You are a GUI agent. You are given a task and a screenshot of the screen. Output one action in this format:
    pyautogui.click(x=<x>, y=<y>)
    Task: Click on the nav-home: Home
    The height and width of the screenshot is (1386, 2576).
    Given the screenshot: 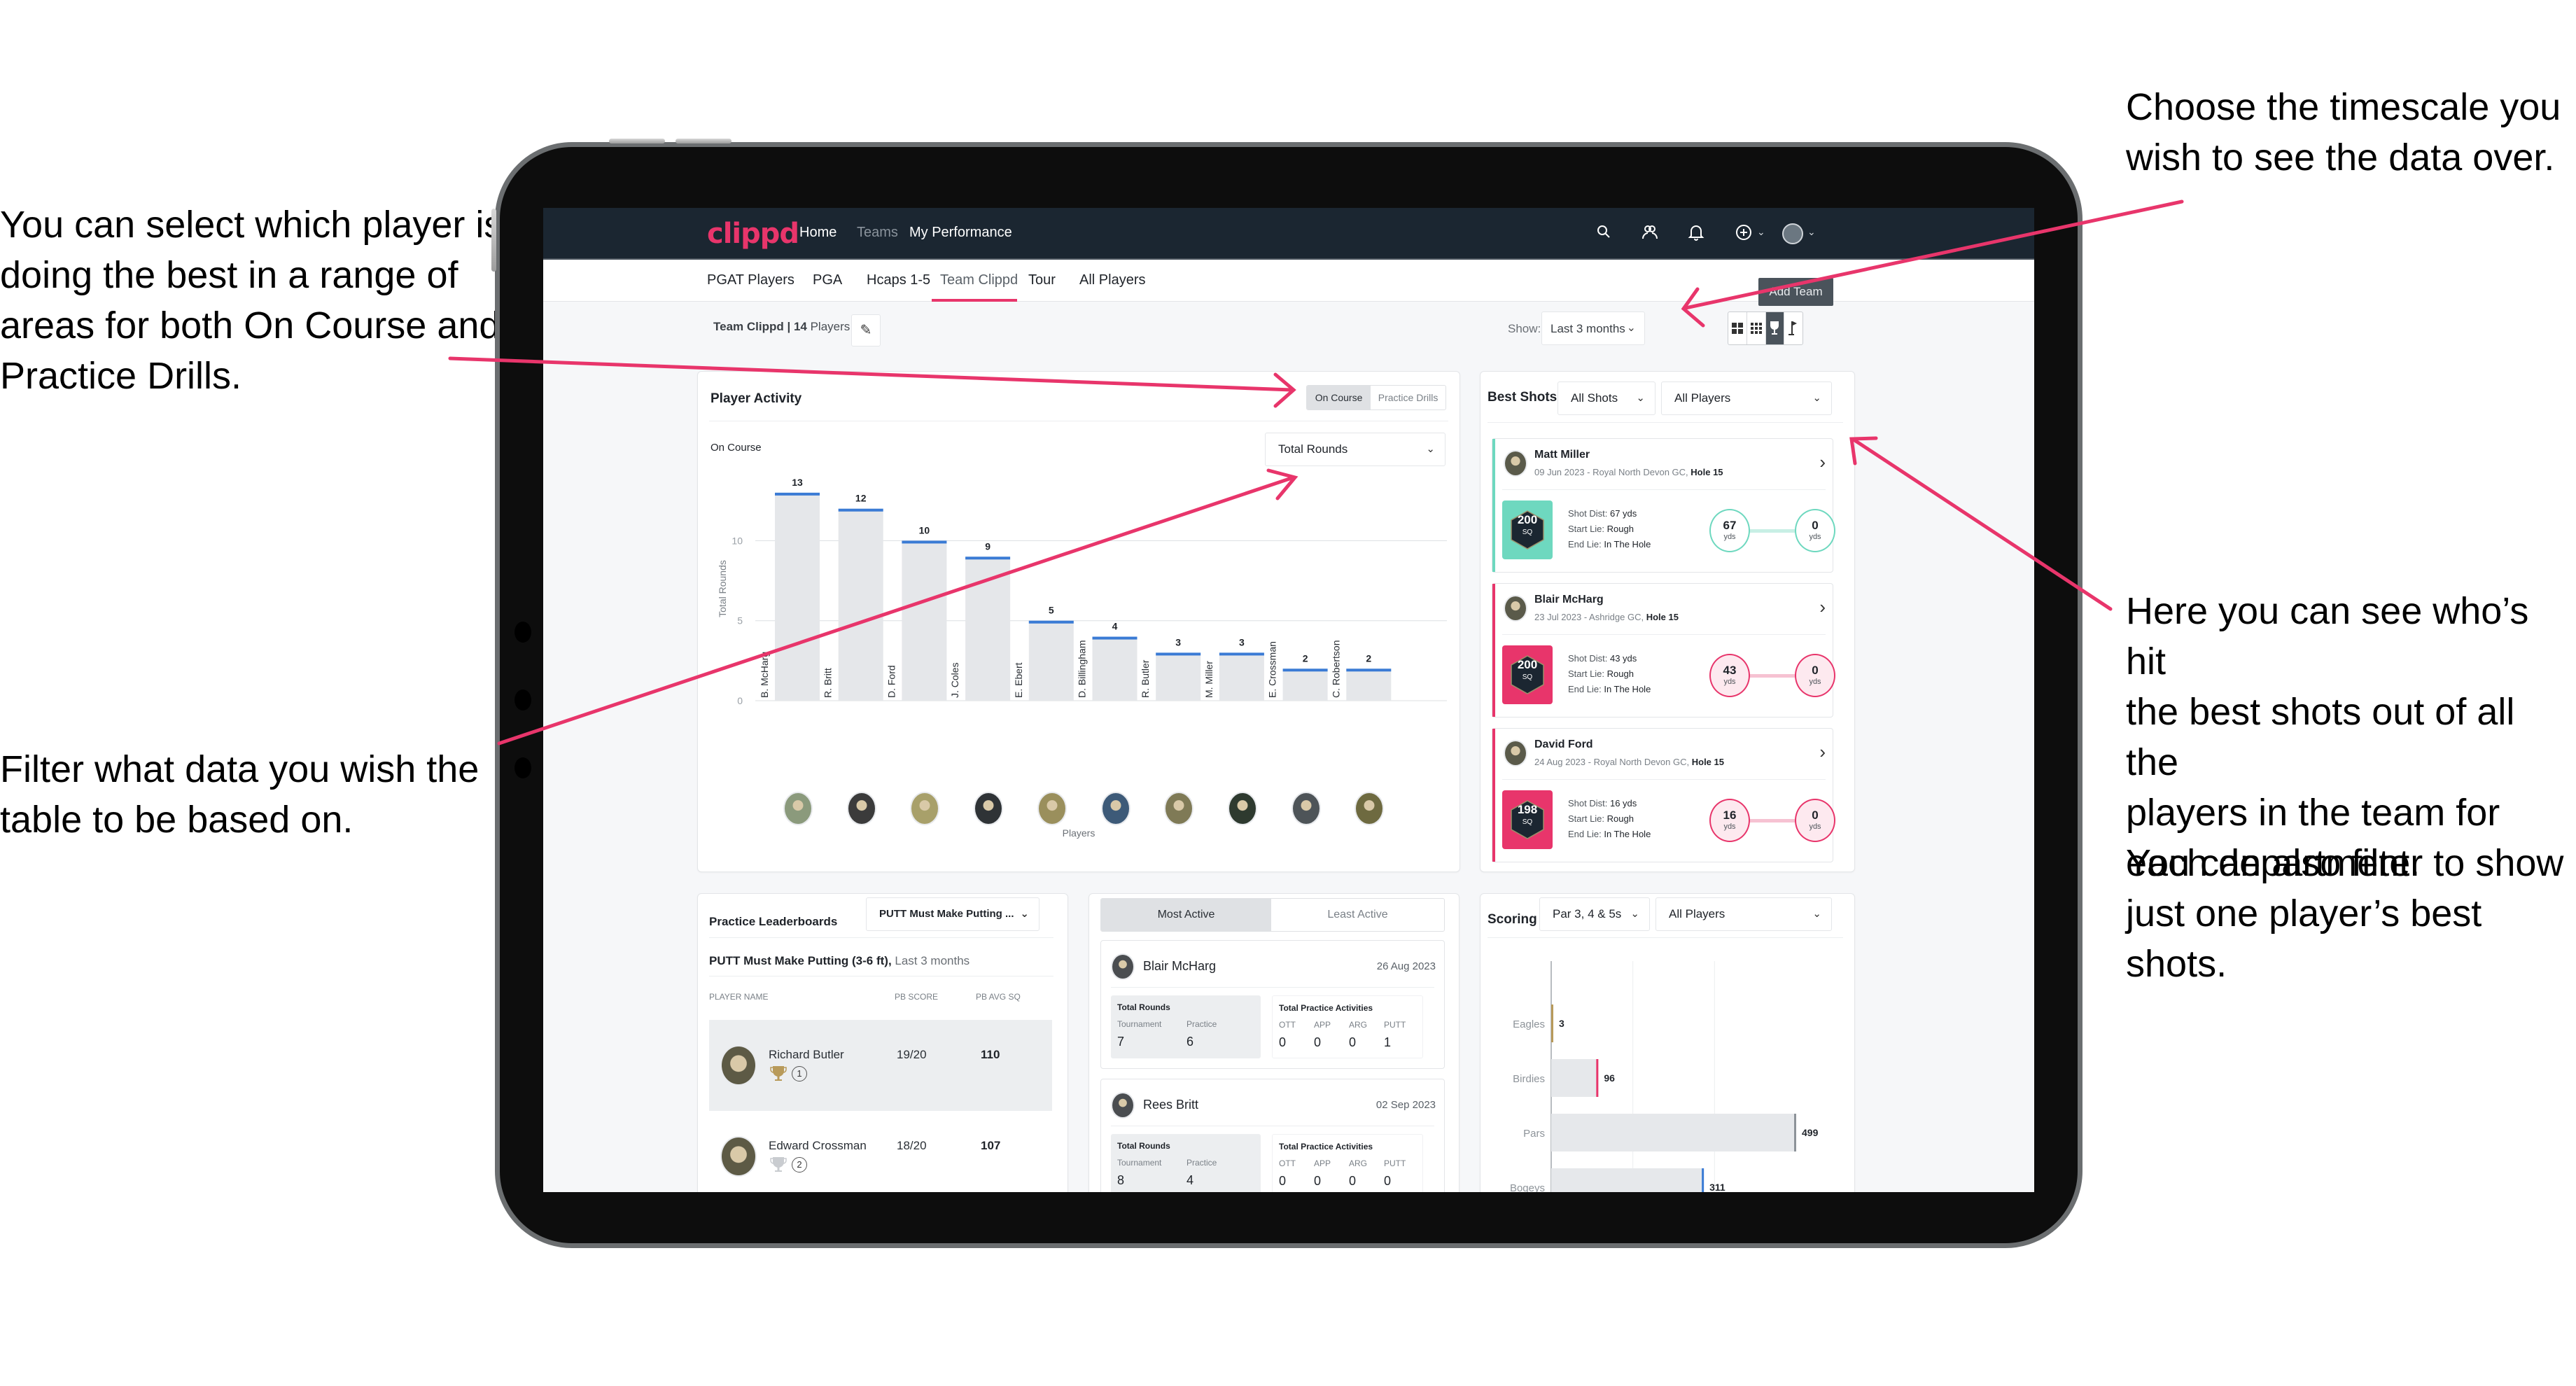 What is the action you would take?
    pyautogui.click(x=817, y=233)
    